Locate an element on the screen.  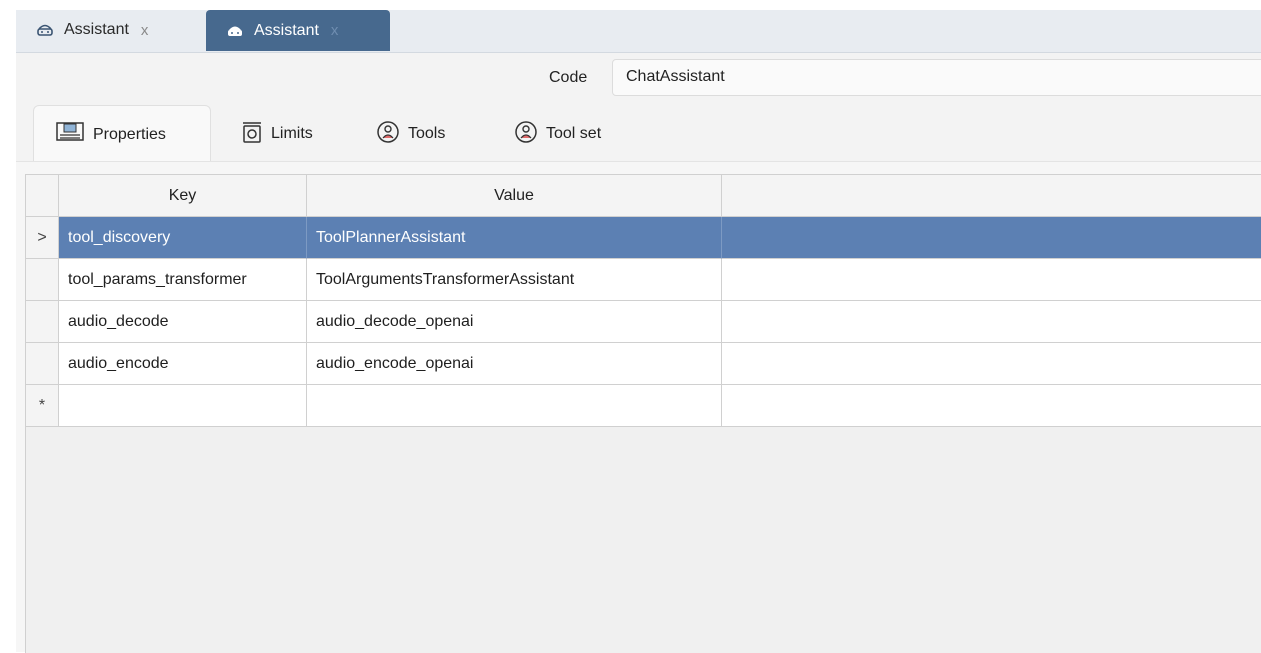
column-header-value: Value is located at coordinates (514, 196).